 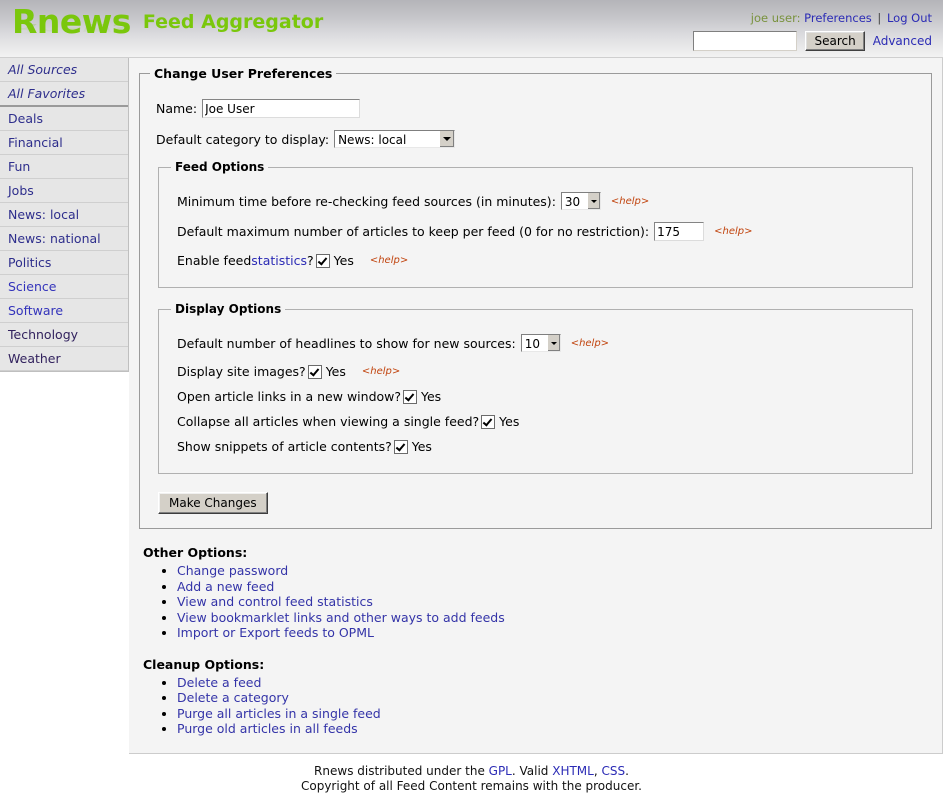 I want to click on enable-statistics-label-post: ?, so click(x=310, y=260).